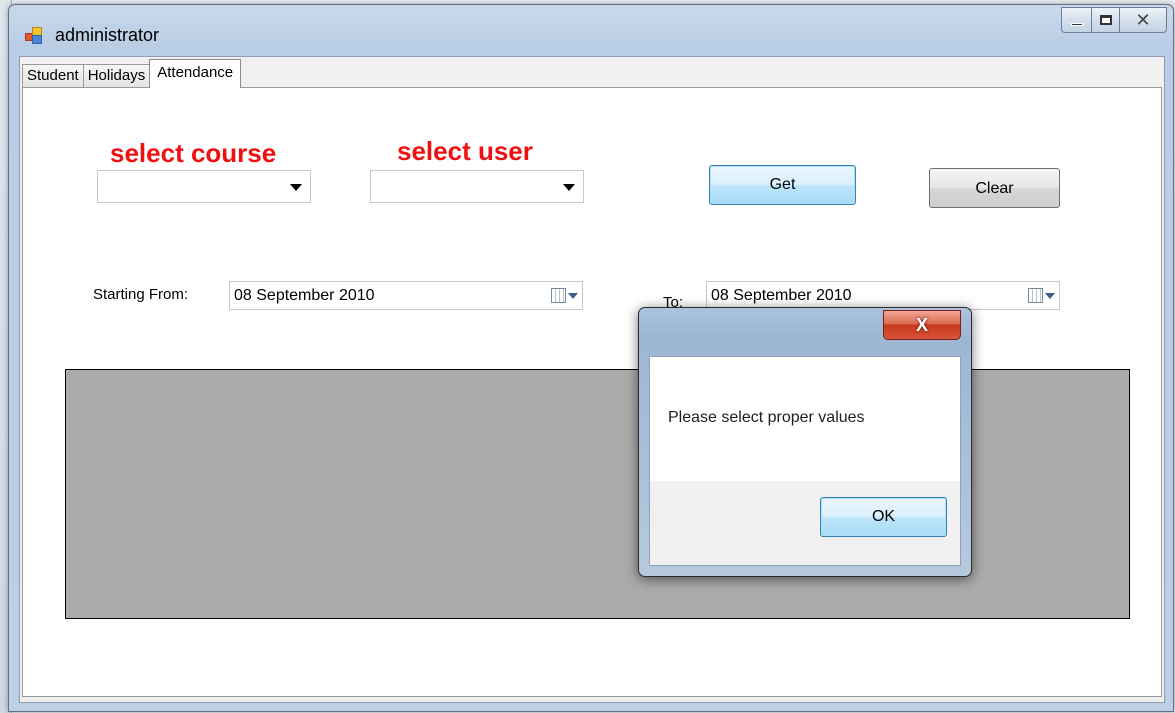  Describe the element at coordinates (406, 295) in the screenshot. I see `start-date-picker: 08 September 2010` at that location.